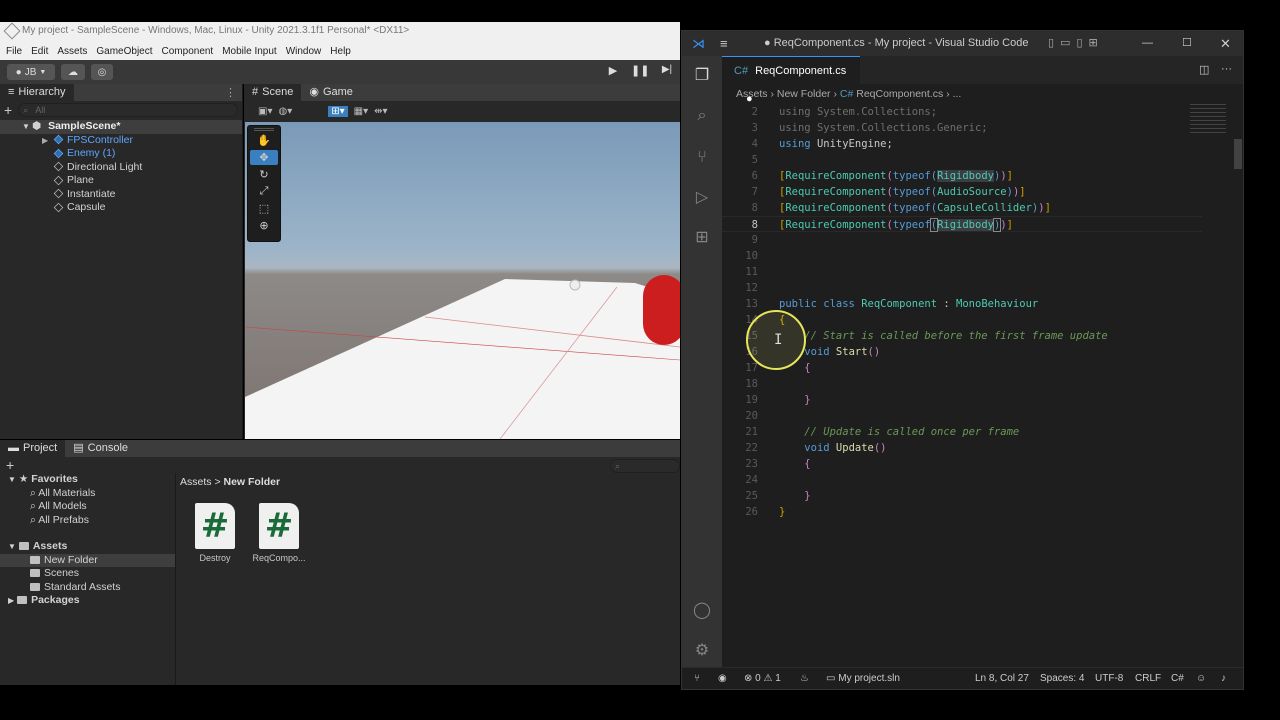 This screenshot has height=720, width=1280. I want to click on hierarchy-scene-row: ▼ ⬢ SampleScene*, so click(121, 127).